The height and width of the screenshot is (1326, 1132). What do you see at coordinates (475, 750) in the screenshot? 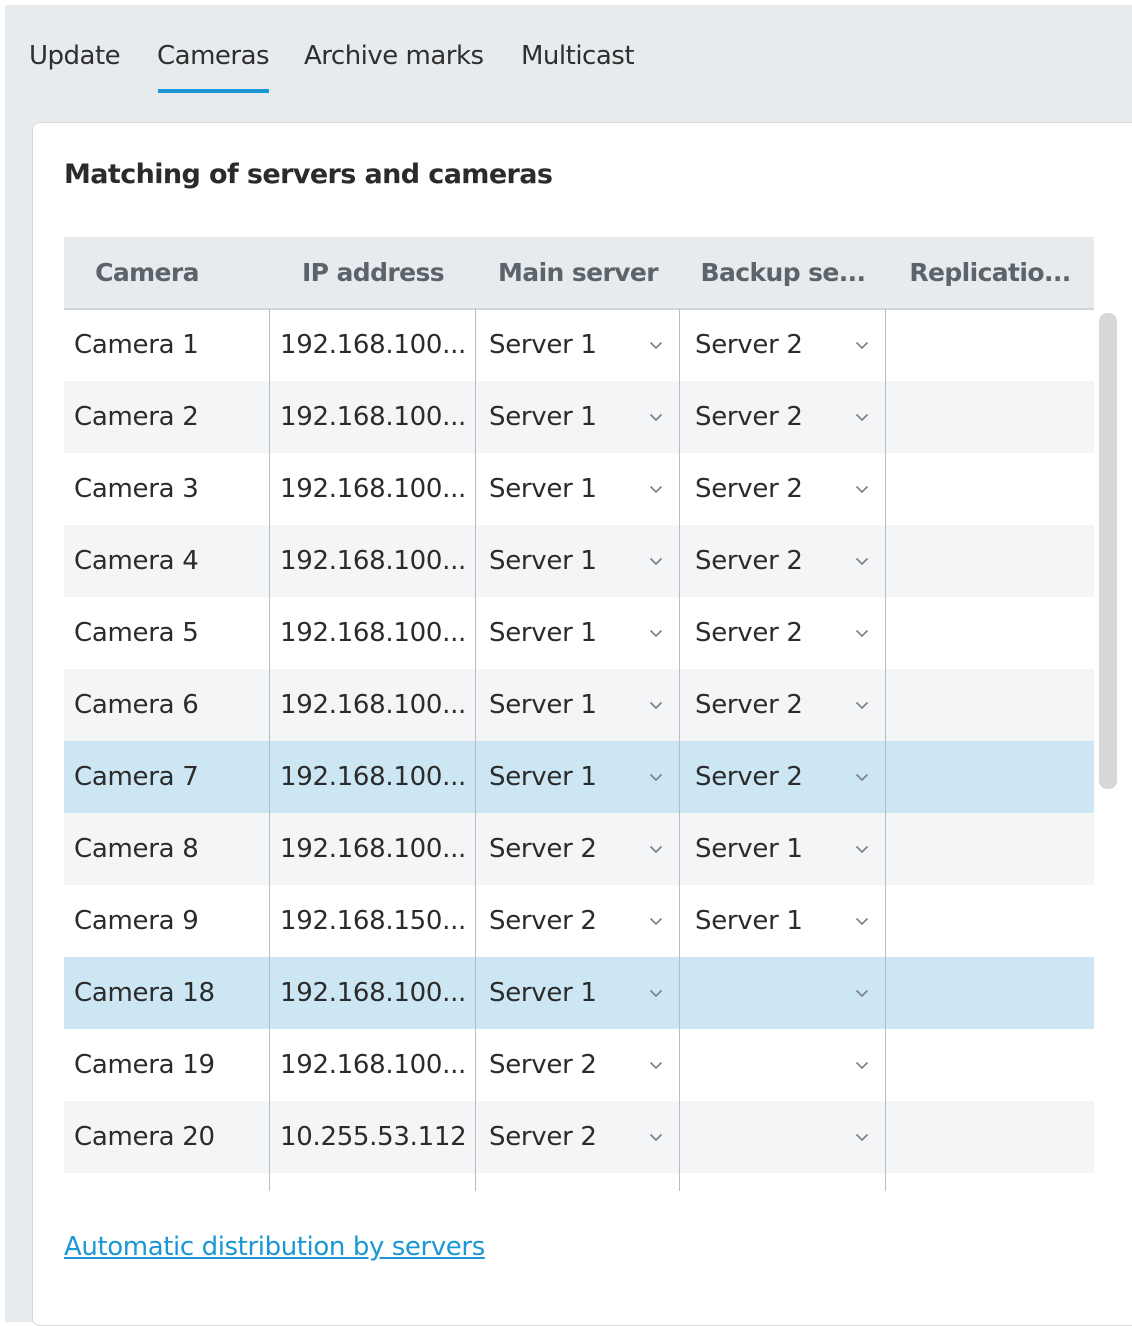
I see `column-divider` at bounding box center [475, 750].